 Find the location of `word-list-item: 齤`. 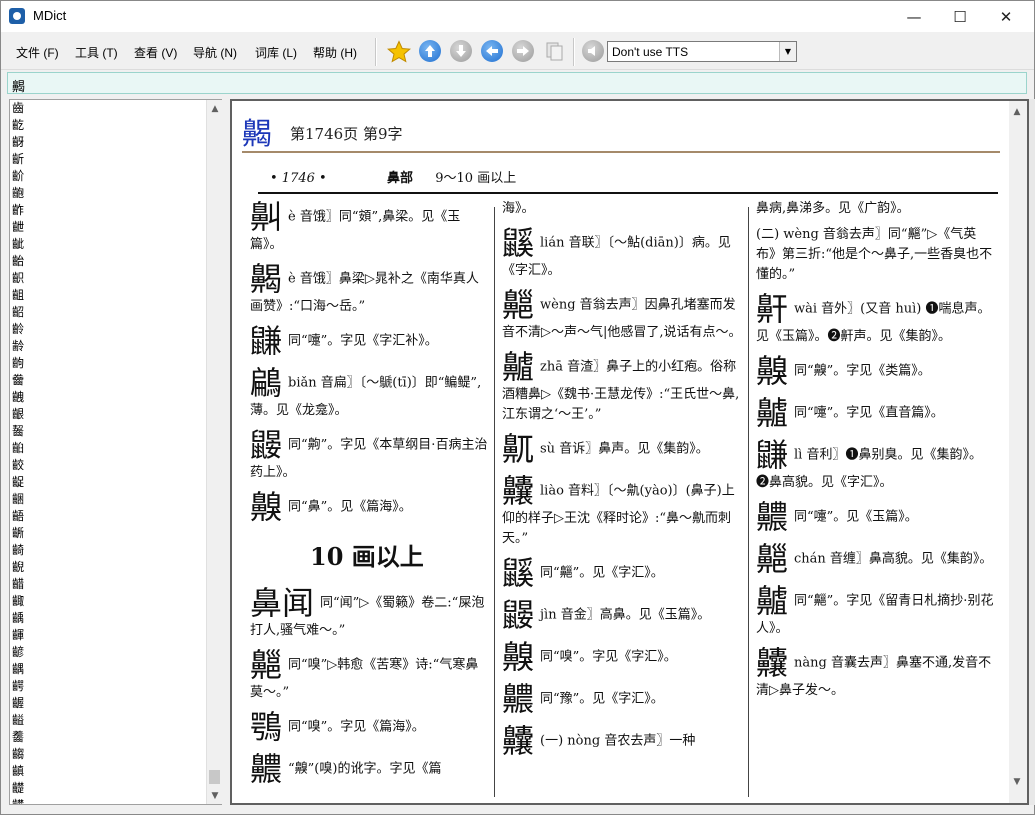

word-list-item: 齤 is located at coordinates (108, 380).